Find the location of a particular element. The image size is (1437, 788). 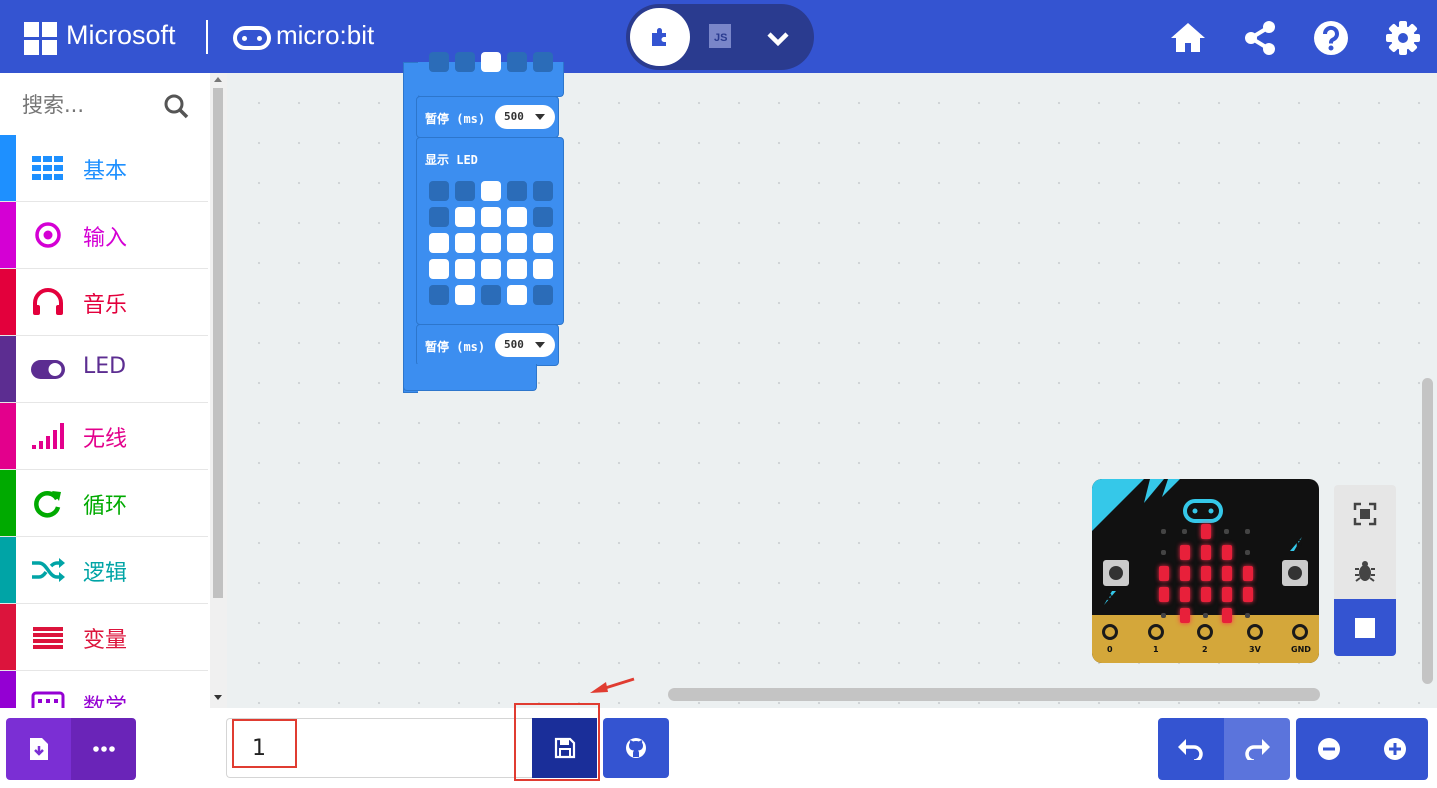

category-variables: 变量 is located at coordinates (104, 637).